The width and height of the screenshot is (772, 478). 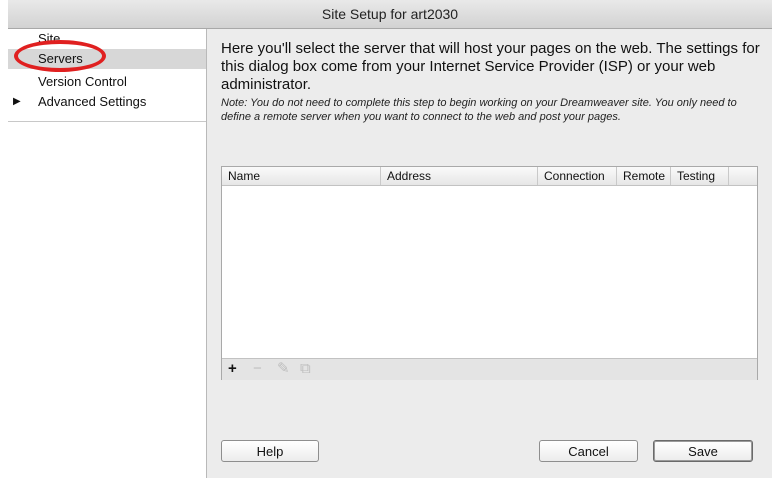 What do you see at coordinates (232, 369) in the screenshot?
I see `plus-icon: +` at bounding box center [232, 369].